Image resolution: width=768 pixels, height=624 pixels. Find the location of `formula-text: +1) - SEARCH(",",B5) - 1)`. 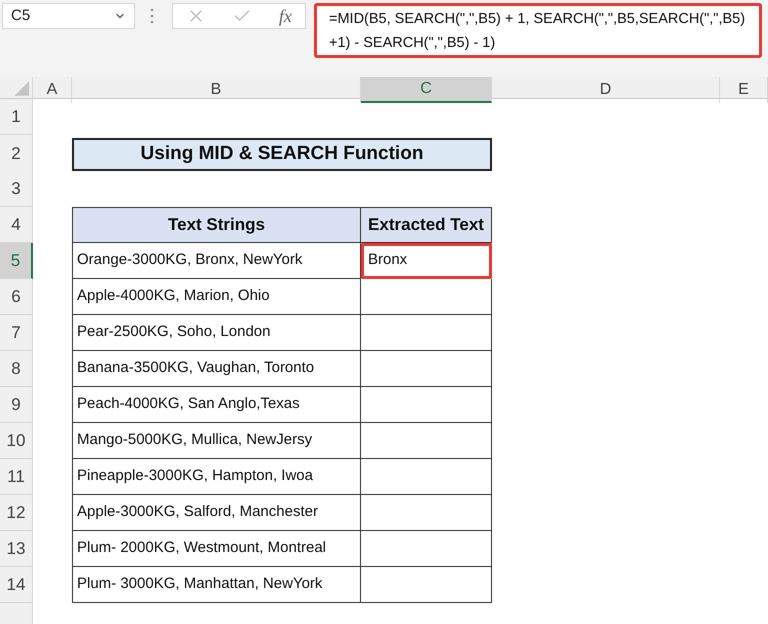

formula-text: +1) - SEARCH(",",B5) - 1) is located at coordinates (412, 43).